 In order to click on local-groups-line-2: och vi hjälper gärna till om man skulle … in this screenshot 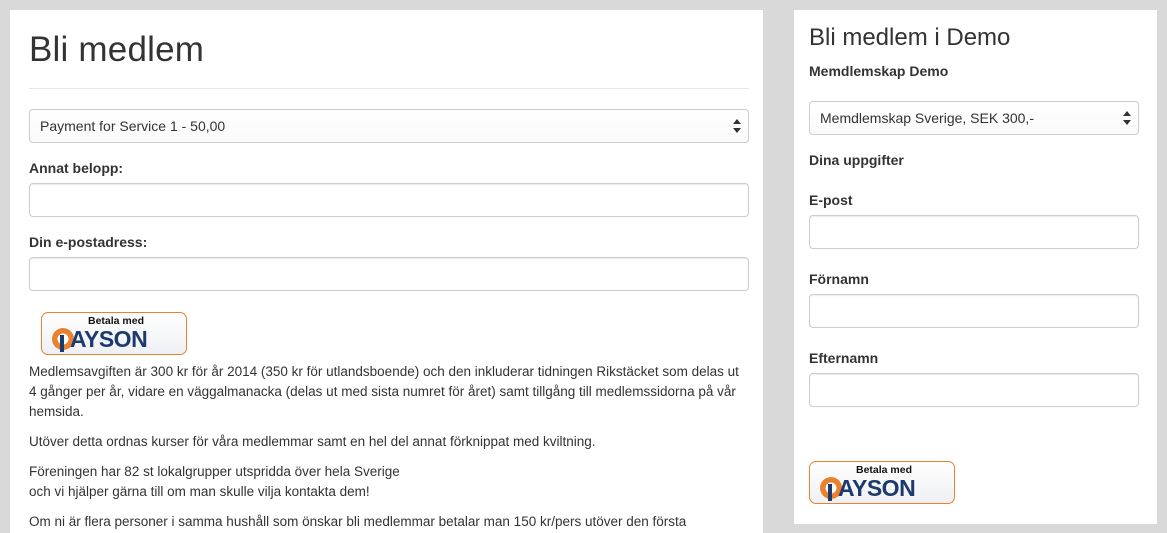, I will do `click(199, 491)`.